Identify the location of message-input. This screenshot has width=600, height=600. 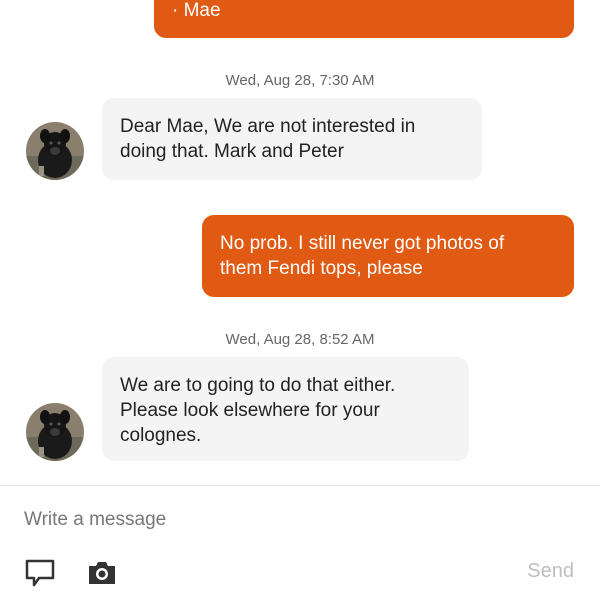
(299, 520).